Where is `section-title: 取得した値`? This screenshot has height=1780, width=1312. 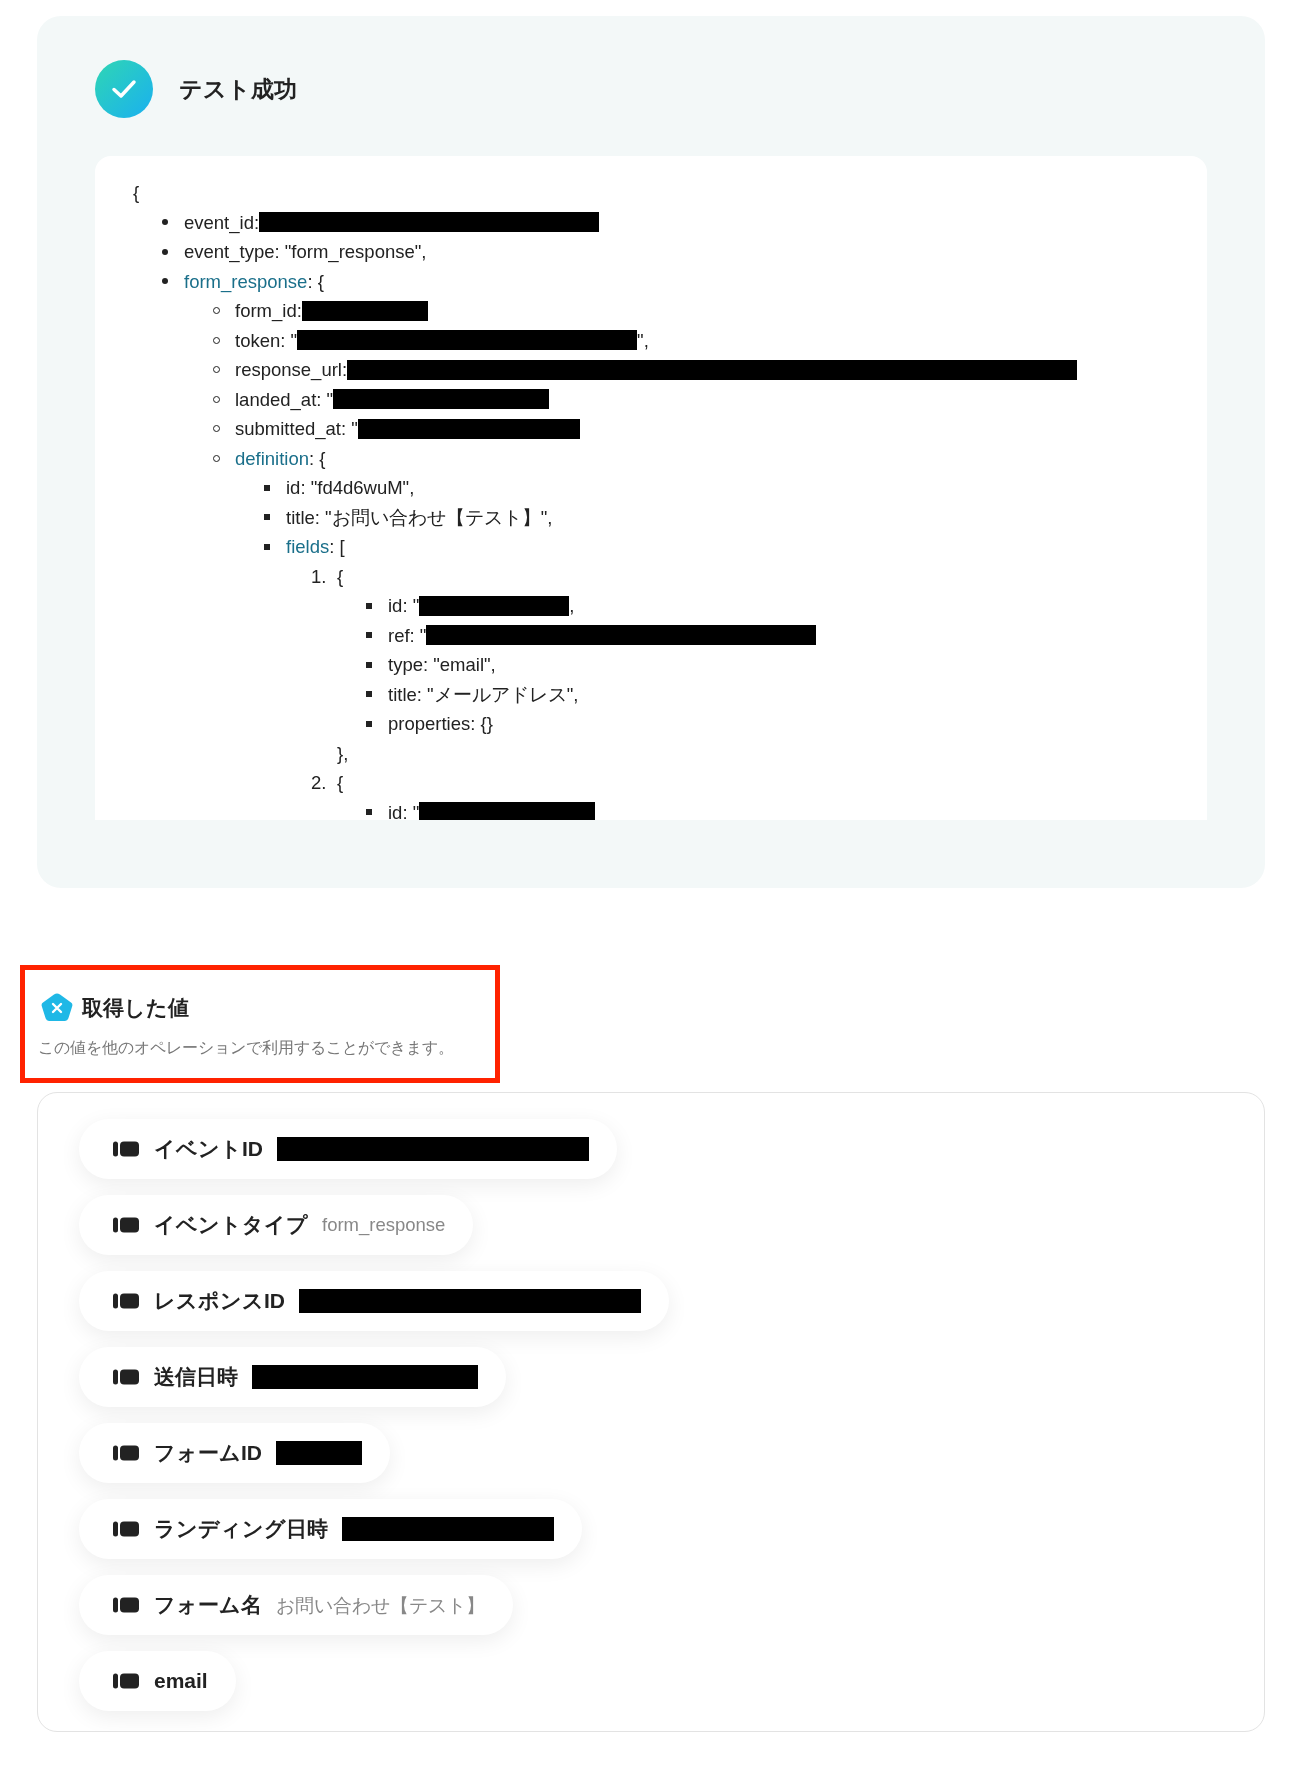
section-title: 取得した値 is located at coordinates (135, 1008).